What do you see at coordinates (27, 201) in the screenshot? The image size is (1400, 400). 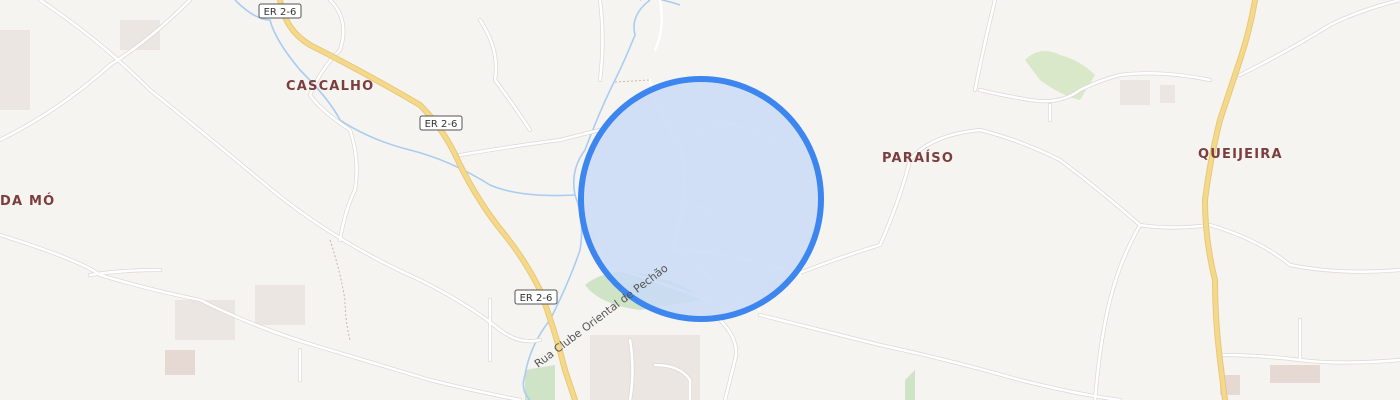 I see `place-label-da-mo: DA MÓ` at bounding box center [27, 201].